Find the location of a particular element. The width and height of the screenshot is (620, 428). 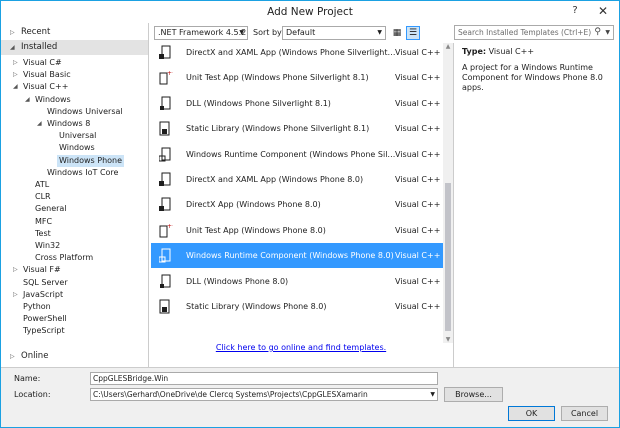

static-library-icon is located at coordinates (166, 128).